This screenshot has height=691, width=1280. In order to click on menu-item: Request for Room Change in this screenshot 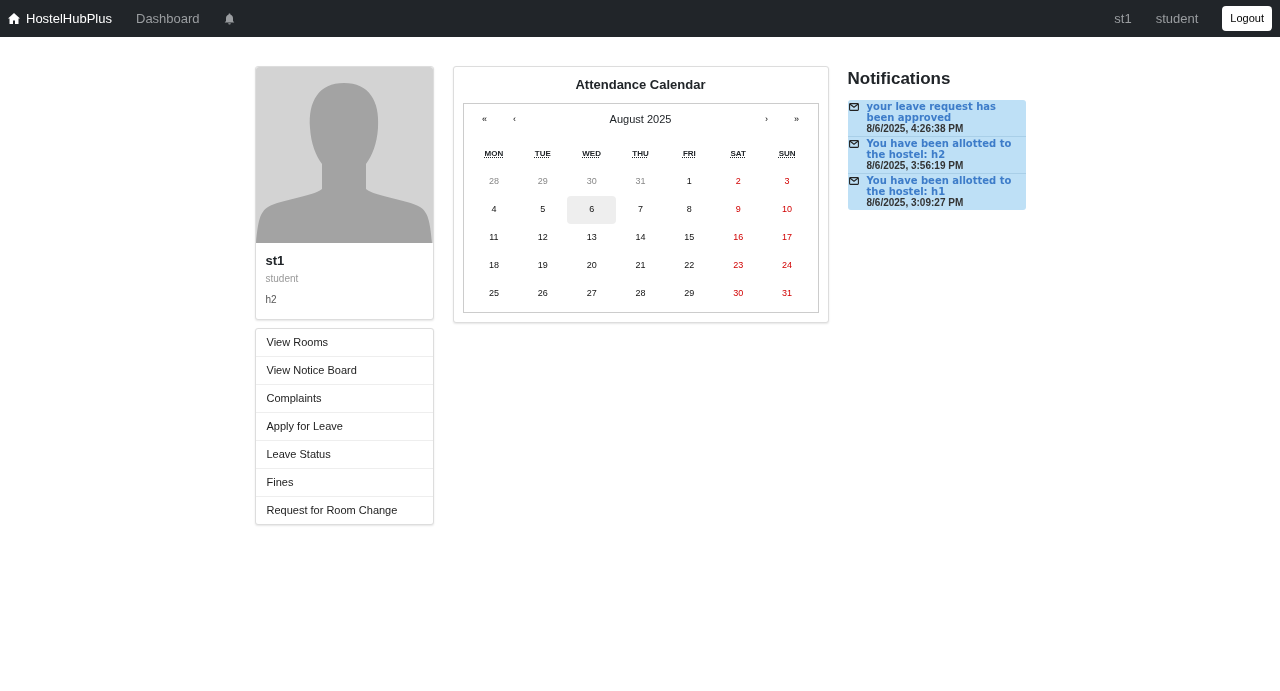, I will do `click(344, 510)`.